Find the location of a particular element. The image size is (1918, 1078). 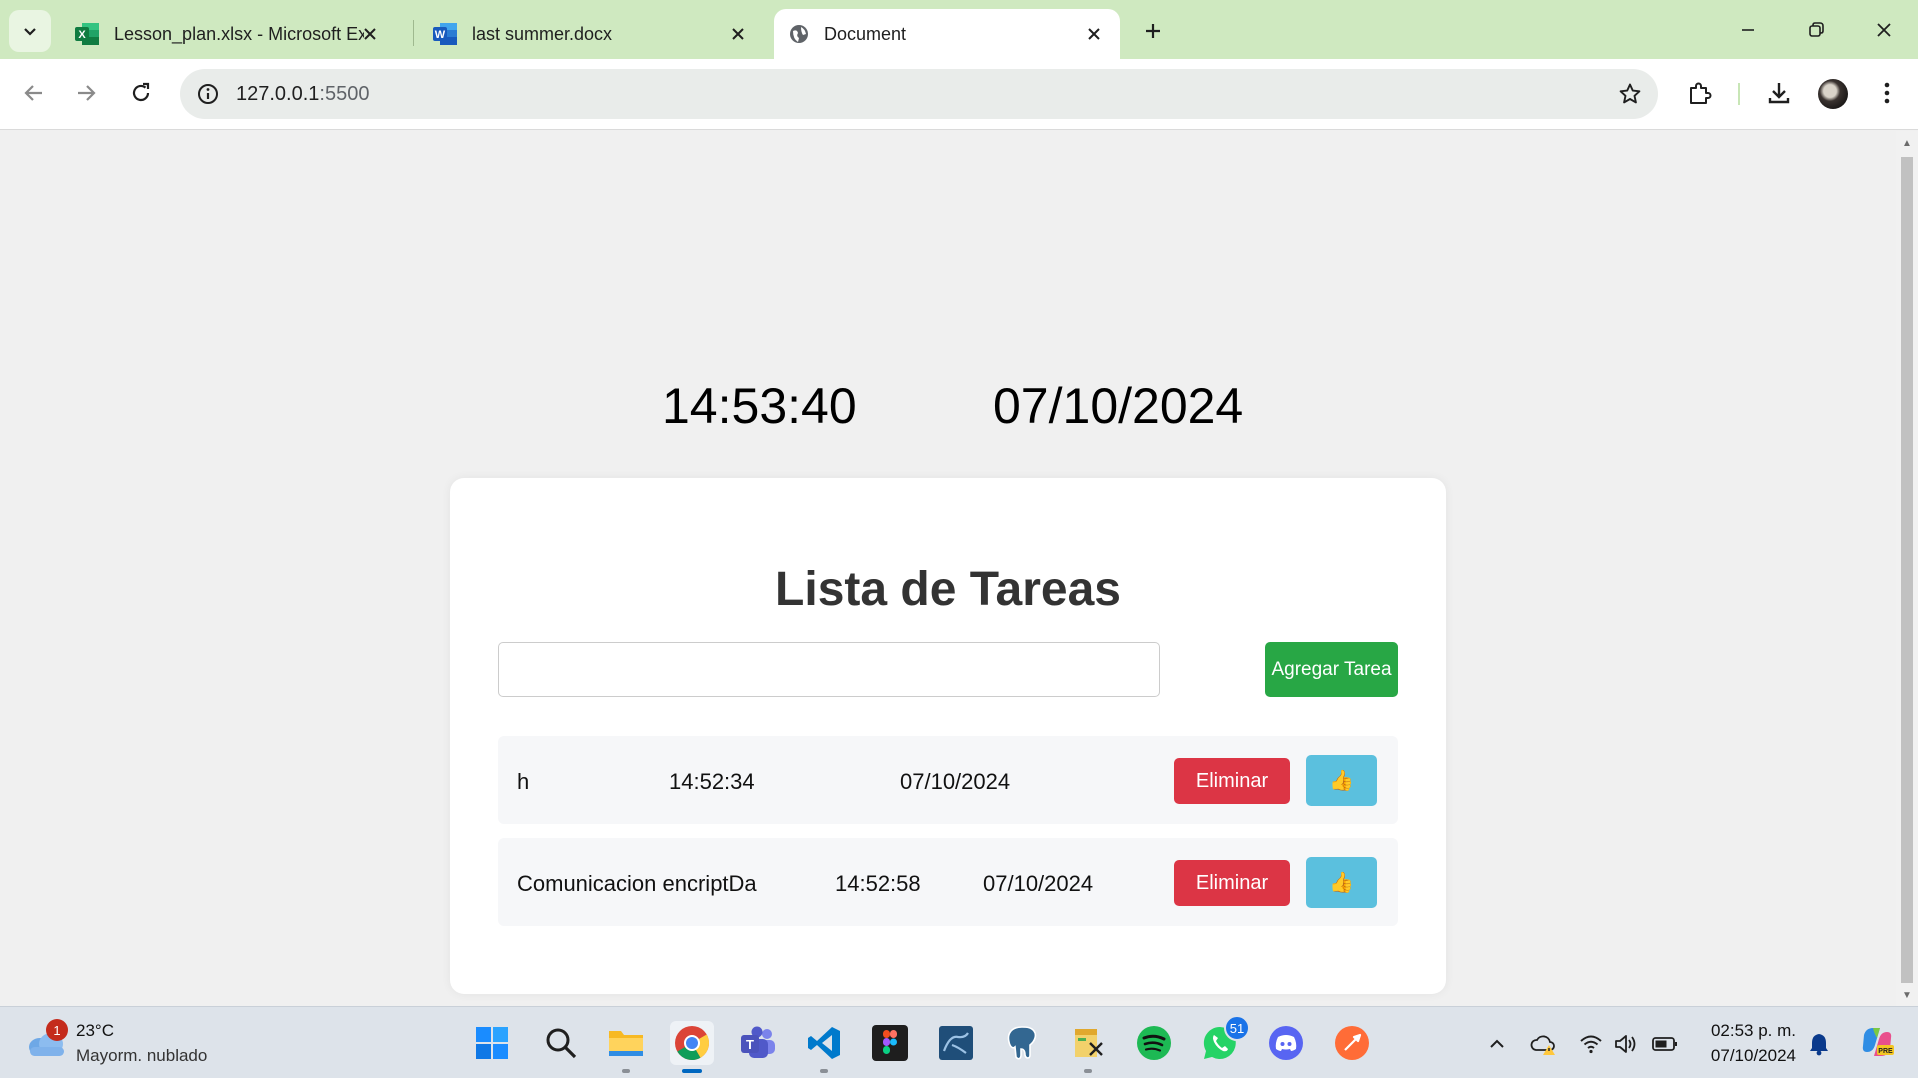

search-icon is located at coordinates (561, 1043).